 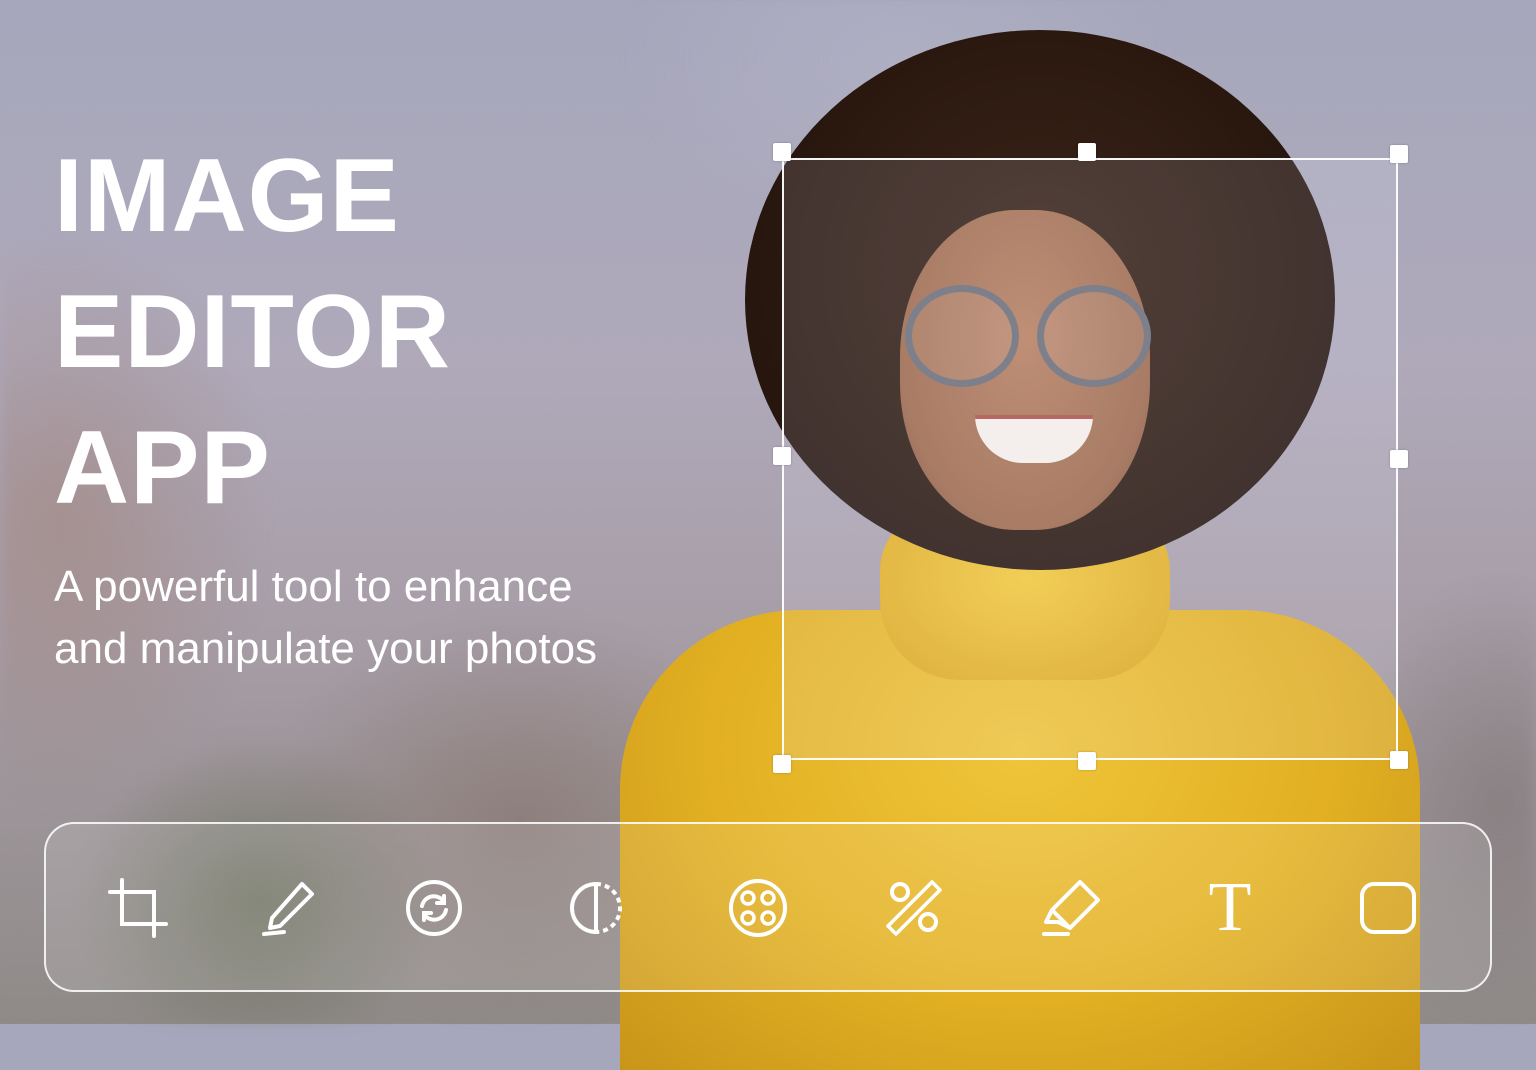 I want to click on eraser-icon, so click(x=1071, y=908).